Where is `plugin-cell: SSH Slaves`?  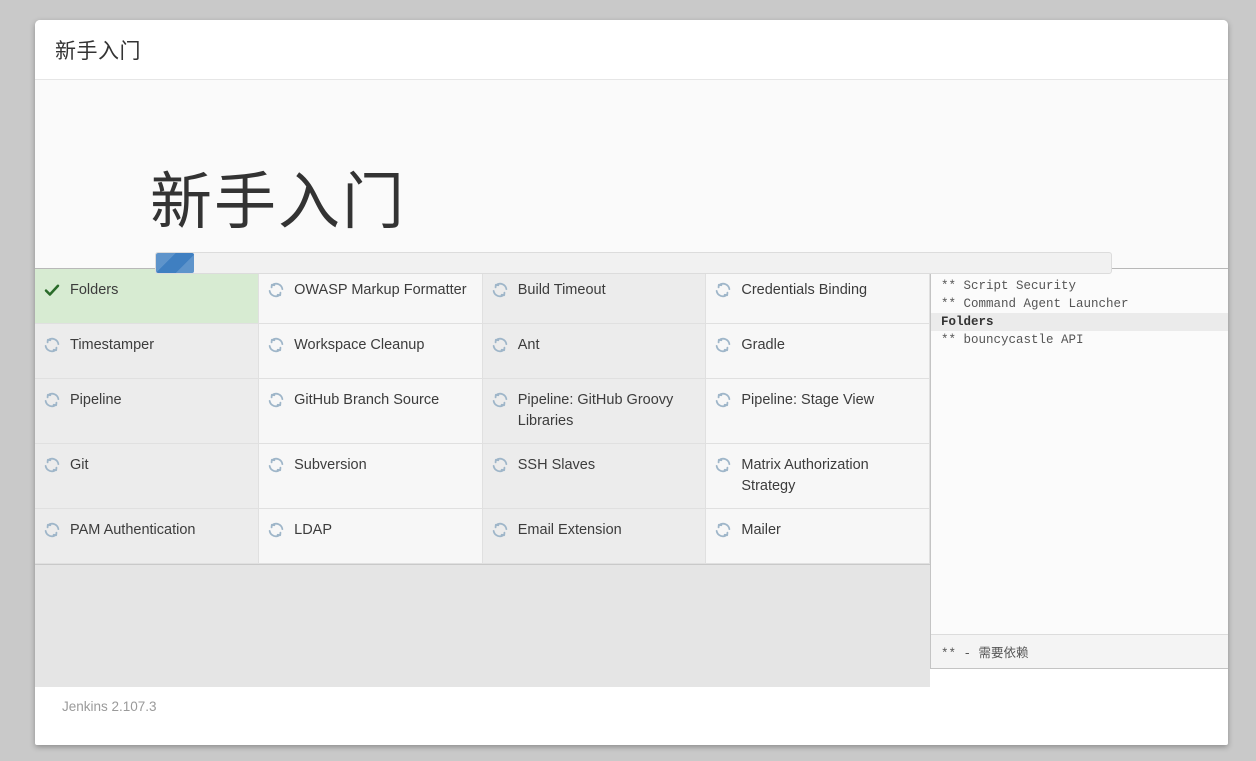
plugin-cell: SSH Slaves is located at coordinates (594, 476).